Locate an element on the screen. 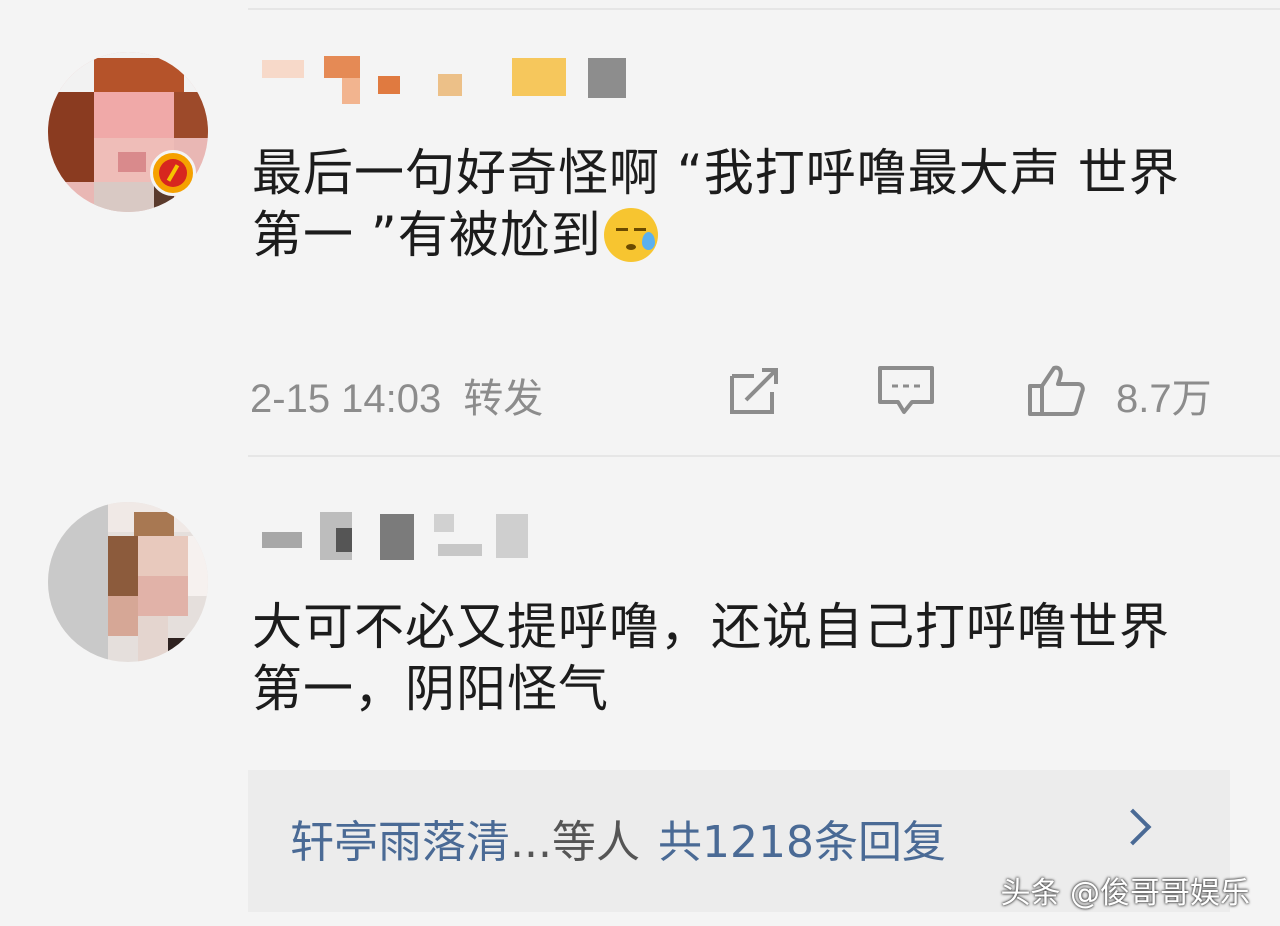 The width and height of the screenshot is (1280, 926). chevron-right-icon is located at coordinates (1133, 827).